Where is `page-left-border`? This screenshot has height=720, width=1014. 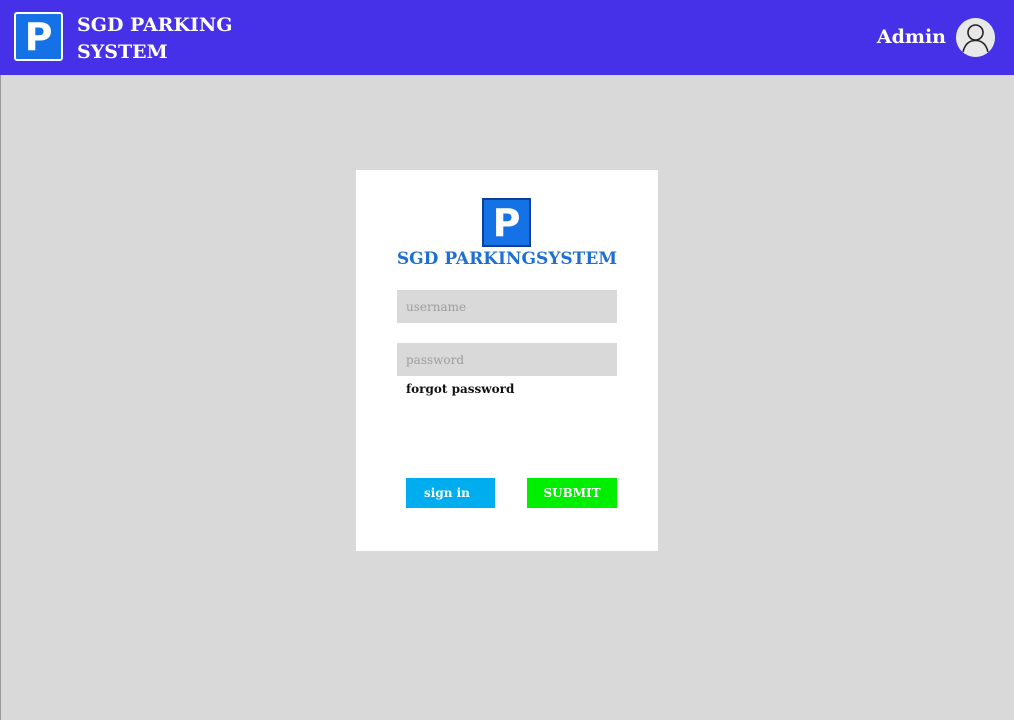
page-left-border is located at coordinates (0, 397).